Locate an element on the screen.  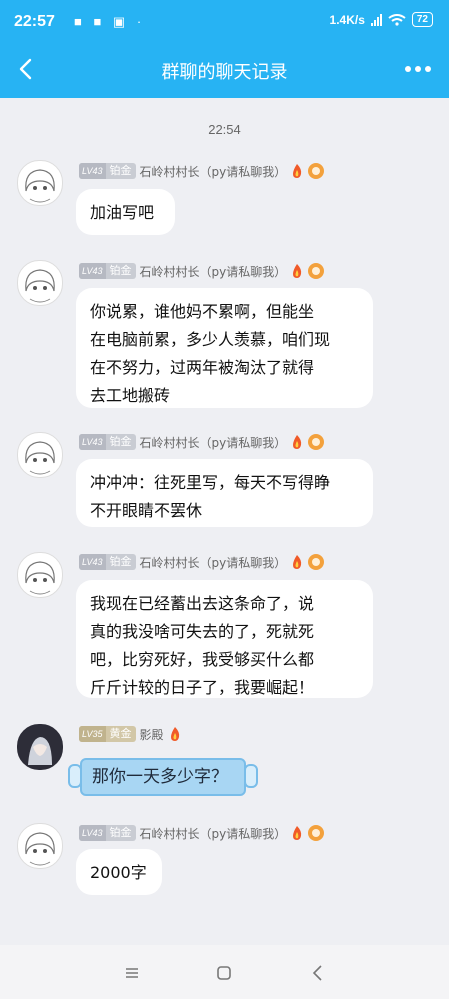
wifi-icon is located at coordinates (397, 19).